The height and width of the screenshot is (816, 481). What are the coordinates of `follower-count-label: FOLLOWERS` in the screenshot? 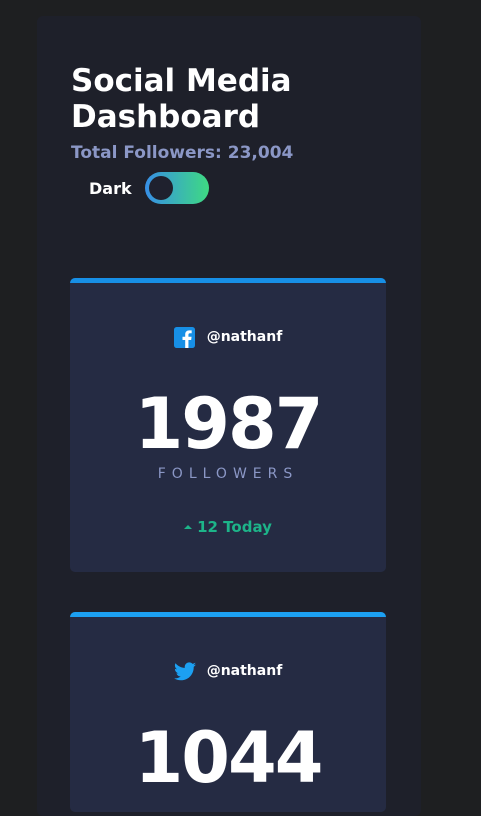 It's located at (228, 474).